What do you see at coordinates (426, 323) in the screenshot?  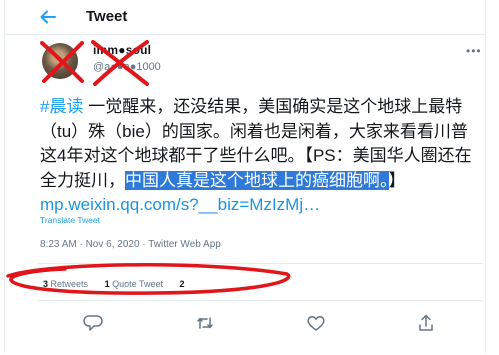 I see `share-icon` at bounding box center [426, 323].